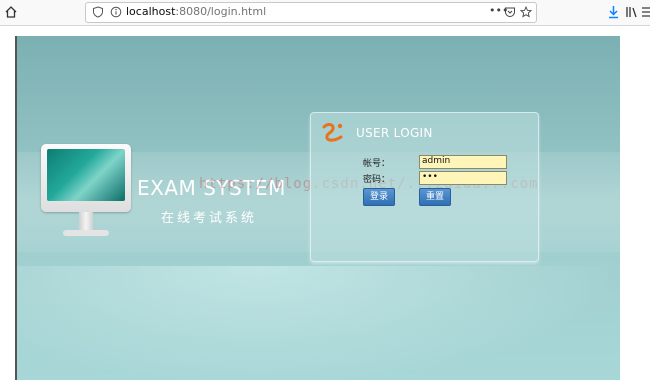 The width and height of the screenshot is (650, 380). I want to click on monitor-base, so click(86, 233).